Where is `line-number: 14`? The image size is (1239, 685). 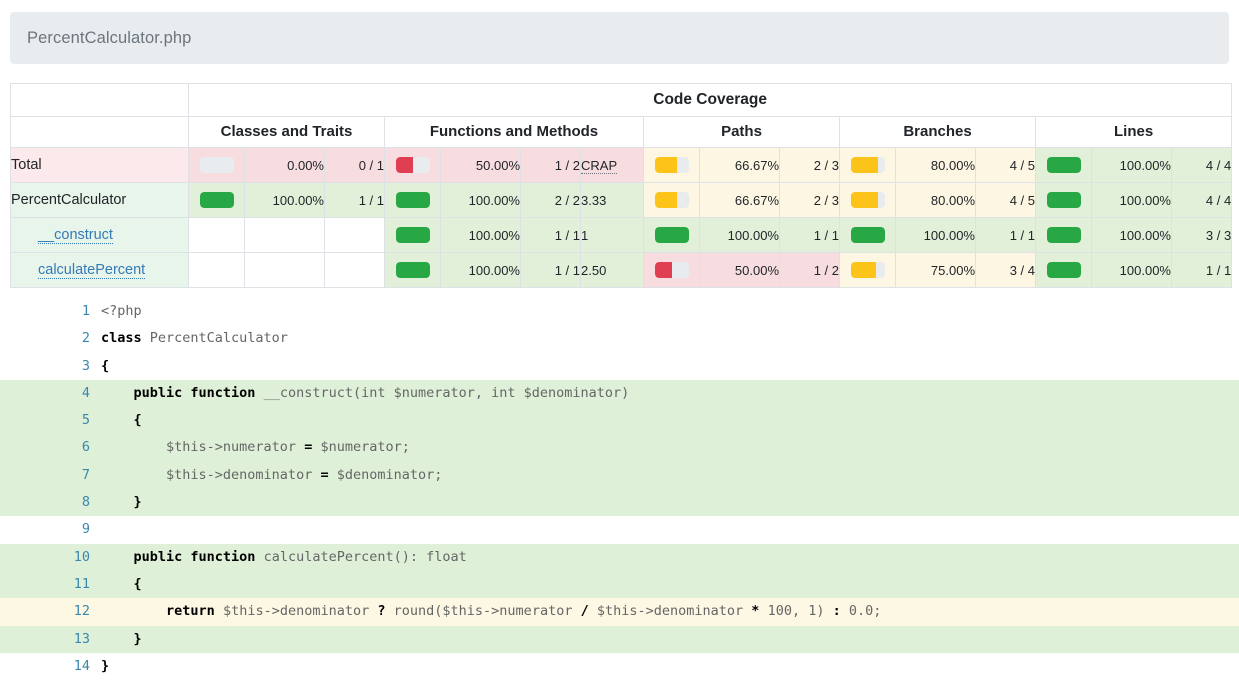
line-number: 14 is located at coordinates (81, 665).